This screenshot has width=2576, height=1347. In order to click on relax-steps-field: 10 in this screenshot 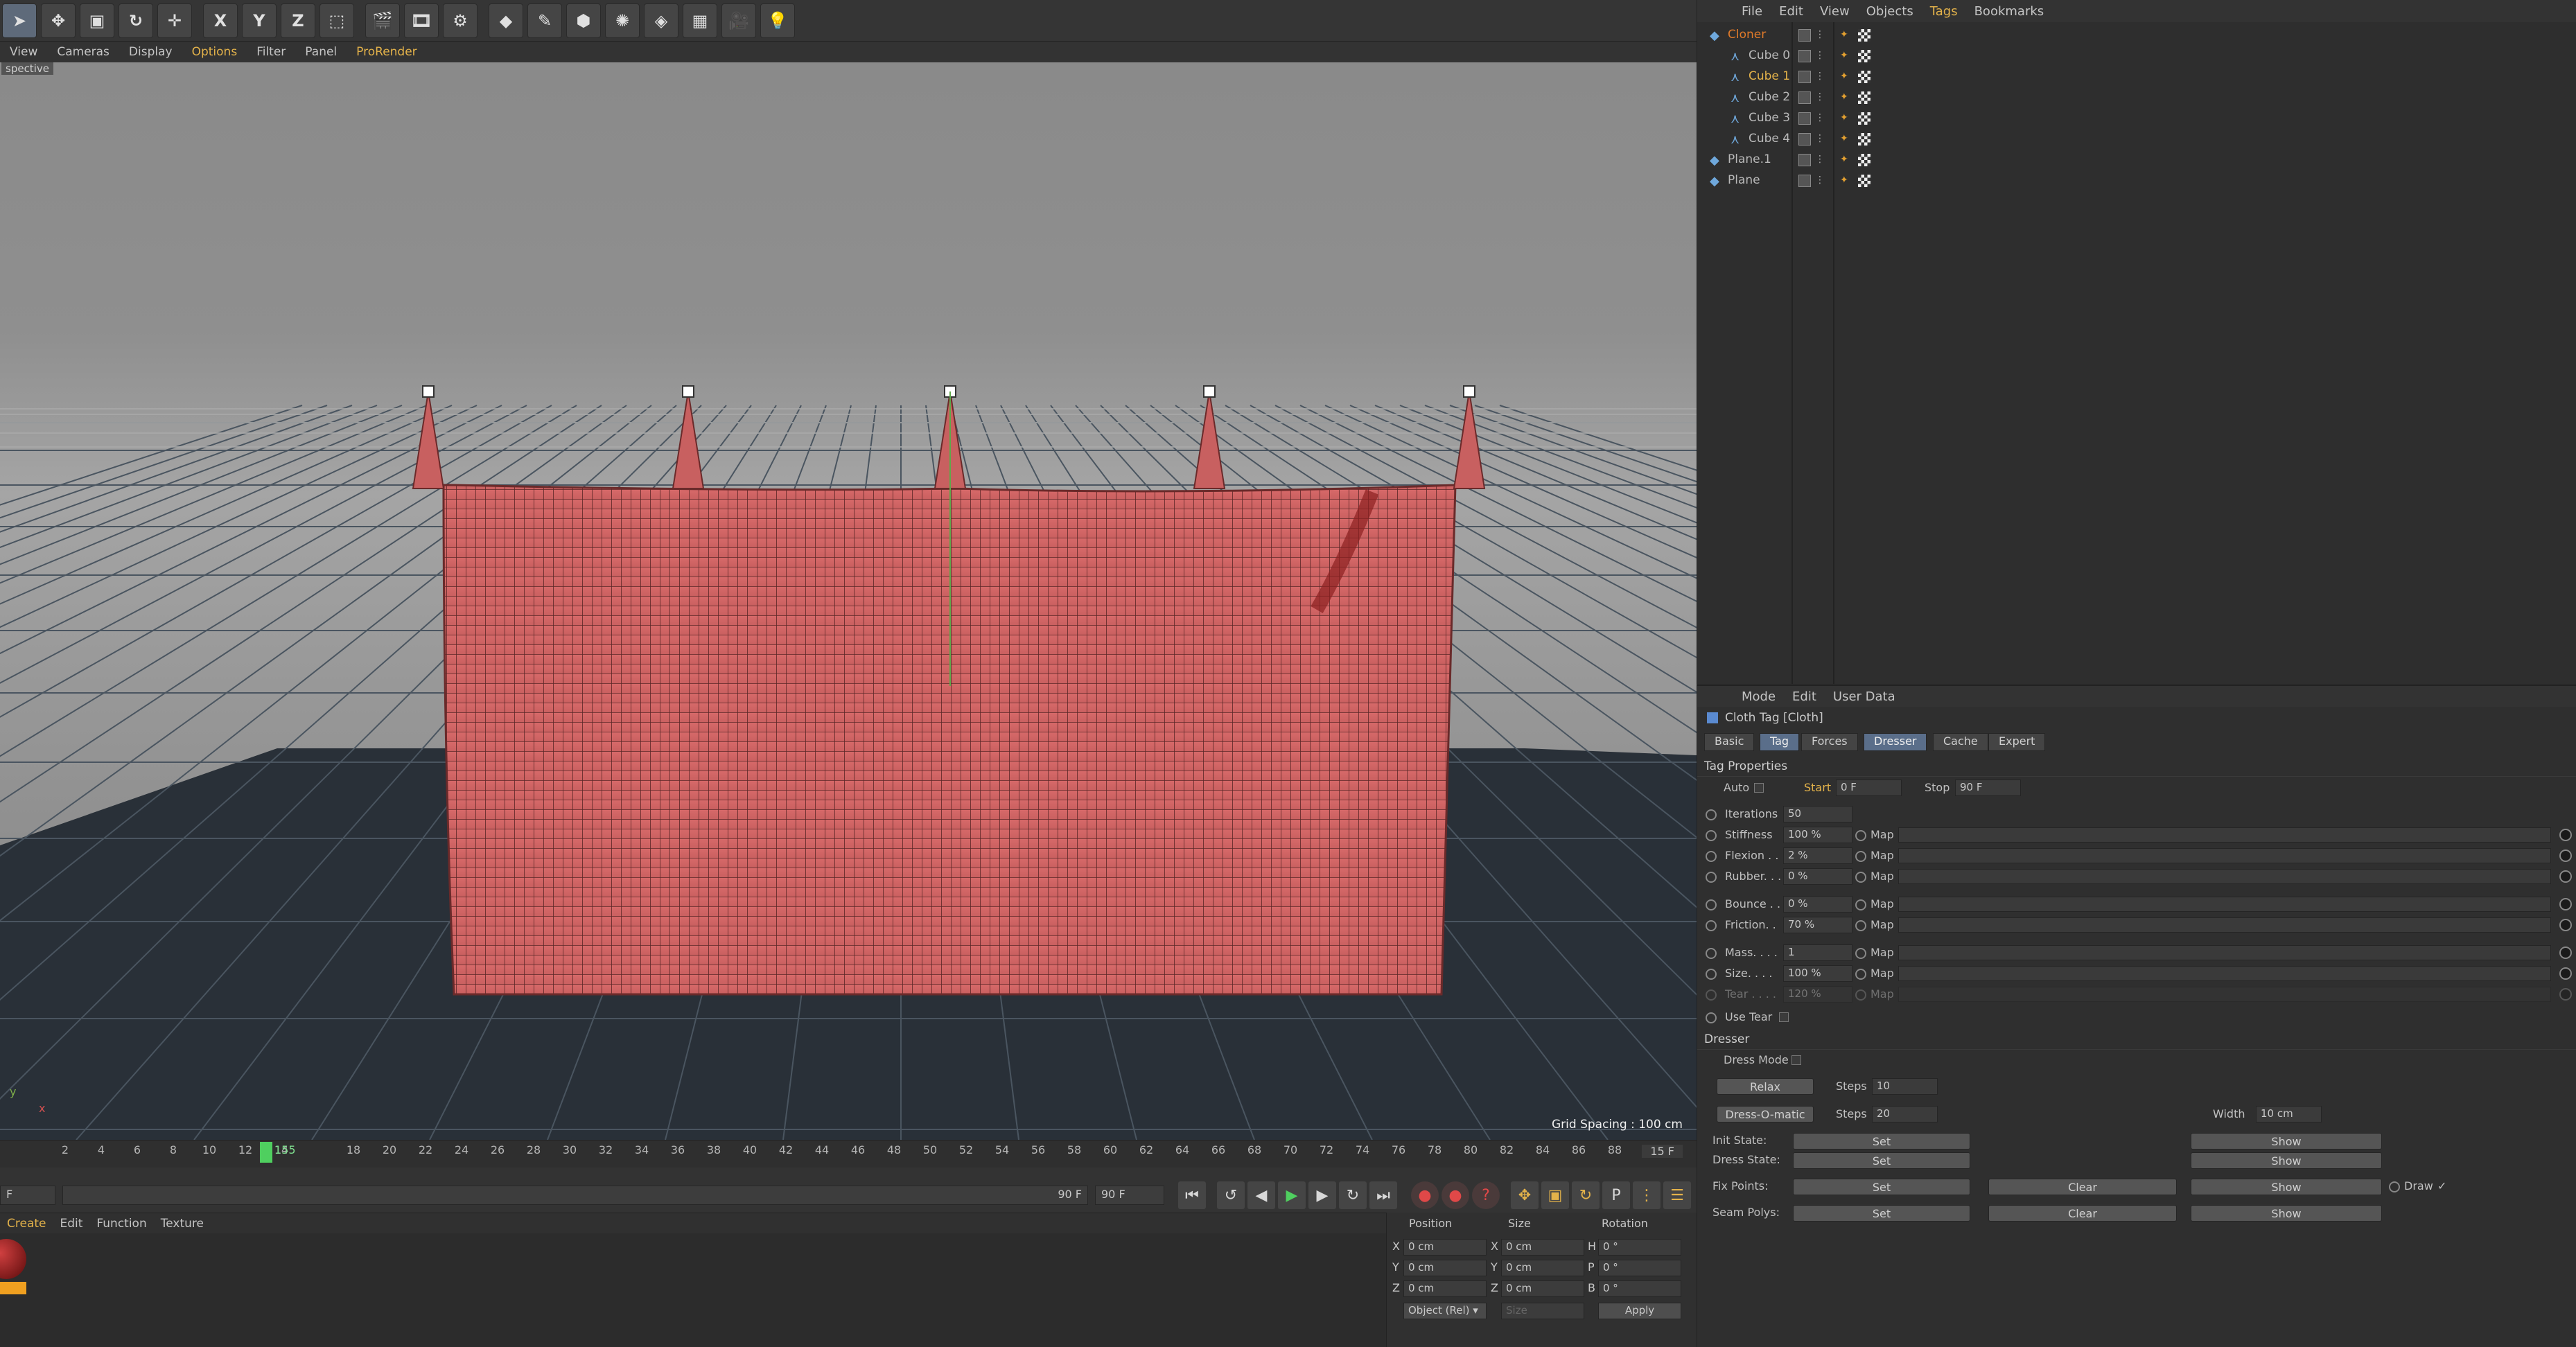, I will do `click(1905, 1086)`.